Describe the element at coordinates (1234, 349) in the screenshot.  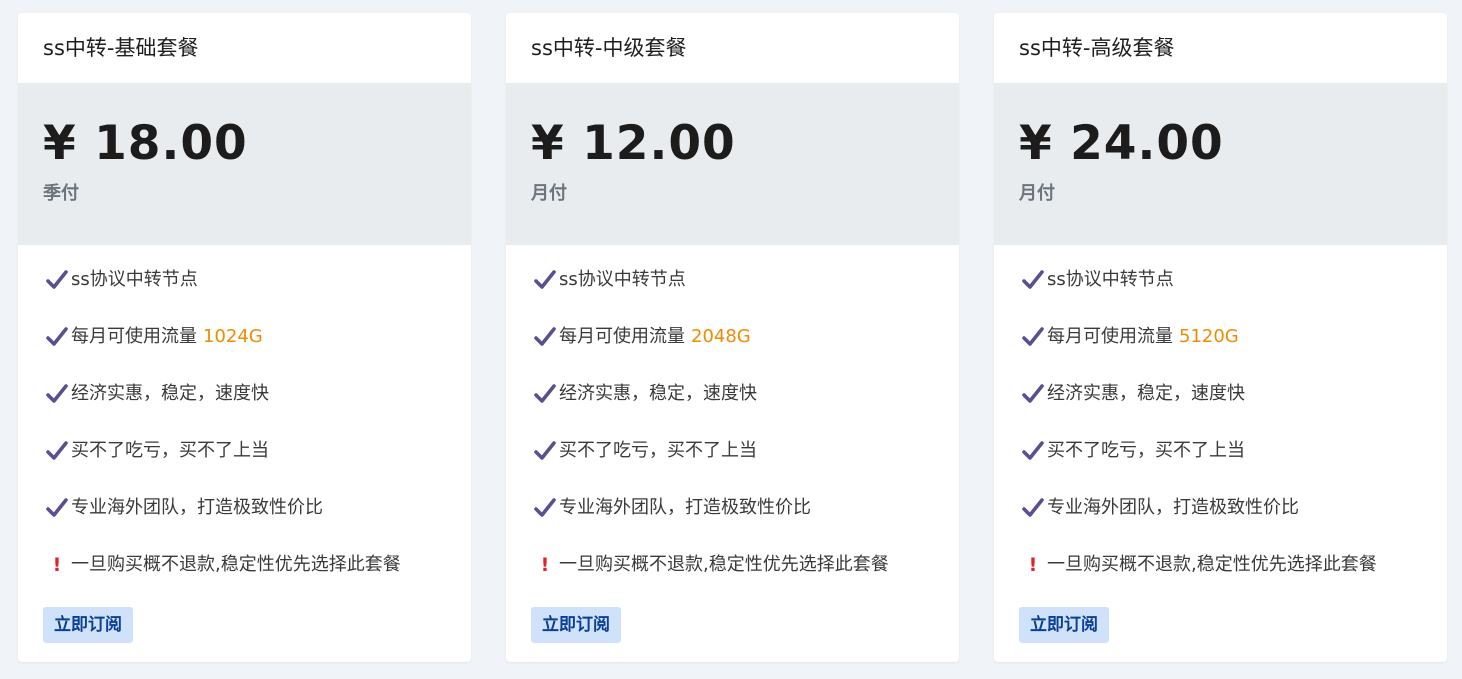
I see `feature-item: 每月可使用流量 5120G` at that location.